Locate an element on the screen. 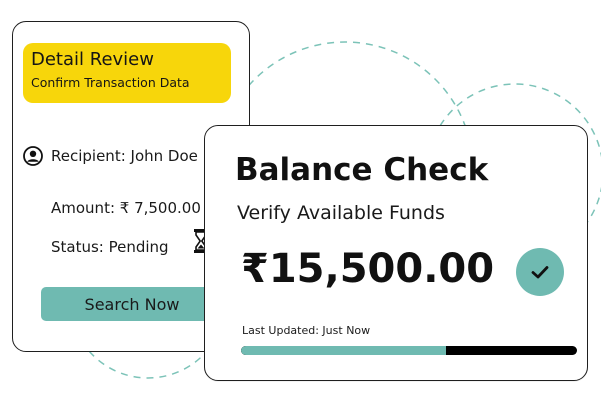 This screenshot has height=401, width=601. detail-review-header: Detail Review Confirm Transaction Data is located at coordinates (127, 73).